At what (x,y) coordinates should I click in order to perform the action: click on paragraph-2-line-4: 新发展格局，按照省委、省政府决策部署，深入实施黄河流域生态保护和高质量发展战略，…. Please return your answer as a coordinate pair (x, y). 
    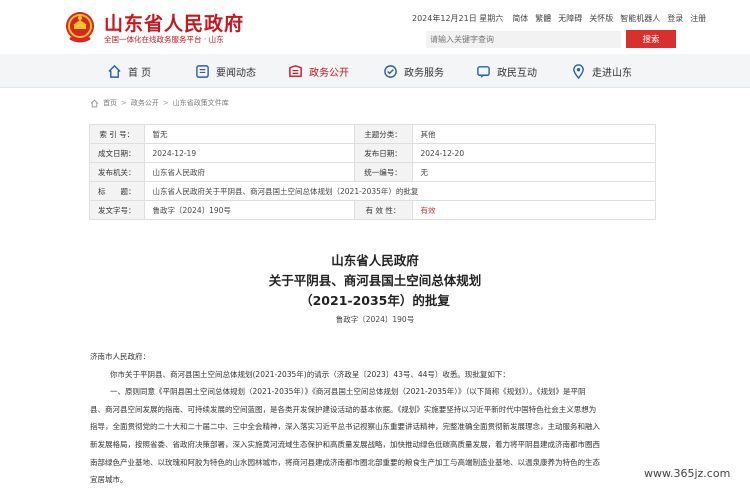
    Looking at the image, I should click on (345, 444).